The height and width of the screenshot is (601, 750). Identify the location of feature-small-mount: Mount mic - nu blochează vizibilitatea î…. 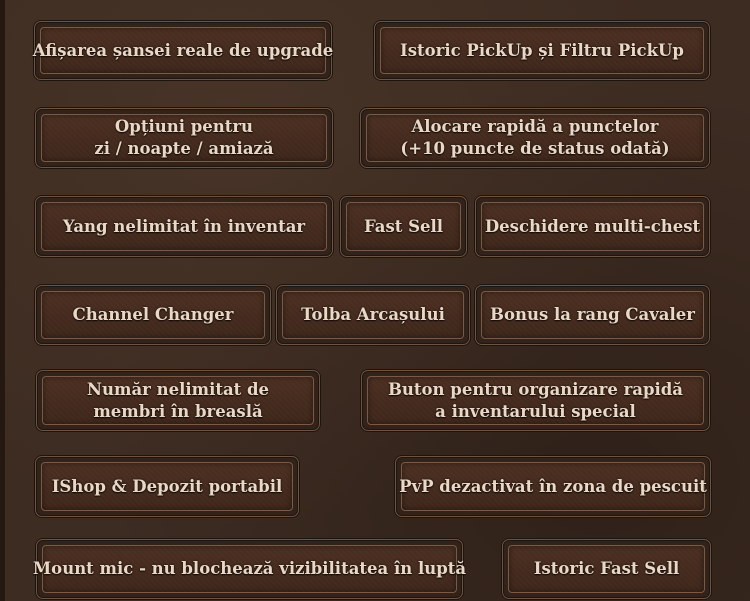
(249, 569).